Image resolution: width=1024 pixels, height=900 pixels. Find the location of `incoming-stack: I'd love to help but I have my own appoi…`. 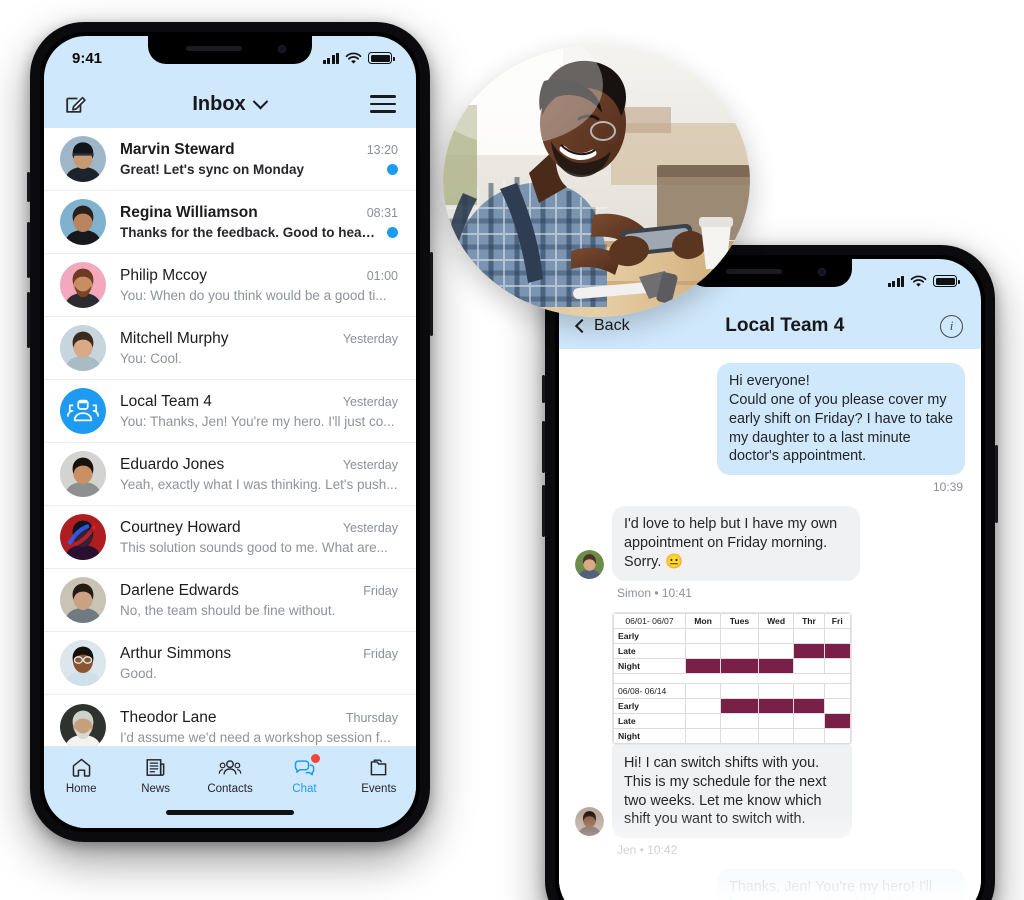

incoming-stack: I'd love to help but I have my own appoi… is located at coordinates (736, 543).